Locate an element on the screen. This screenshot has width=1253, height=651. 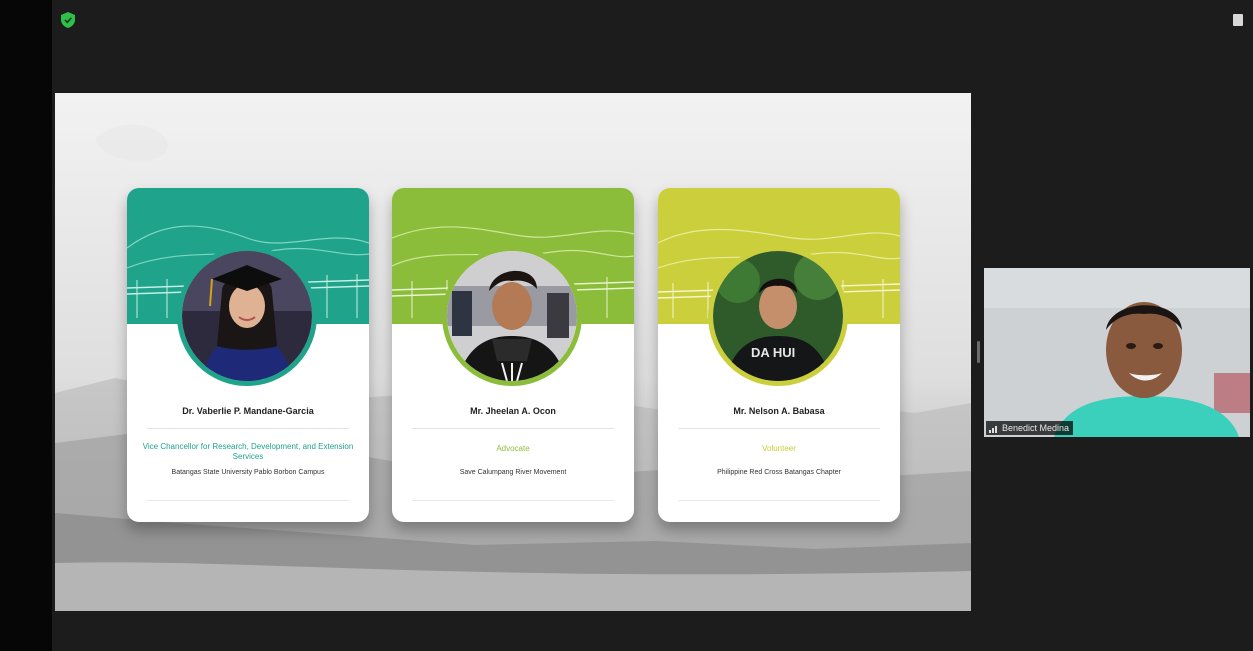
speaker-organization: Save Calumpang River Movement is located at coordinates (513, 472).